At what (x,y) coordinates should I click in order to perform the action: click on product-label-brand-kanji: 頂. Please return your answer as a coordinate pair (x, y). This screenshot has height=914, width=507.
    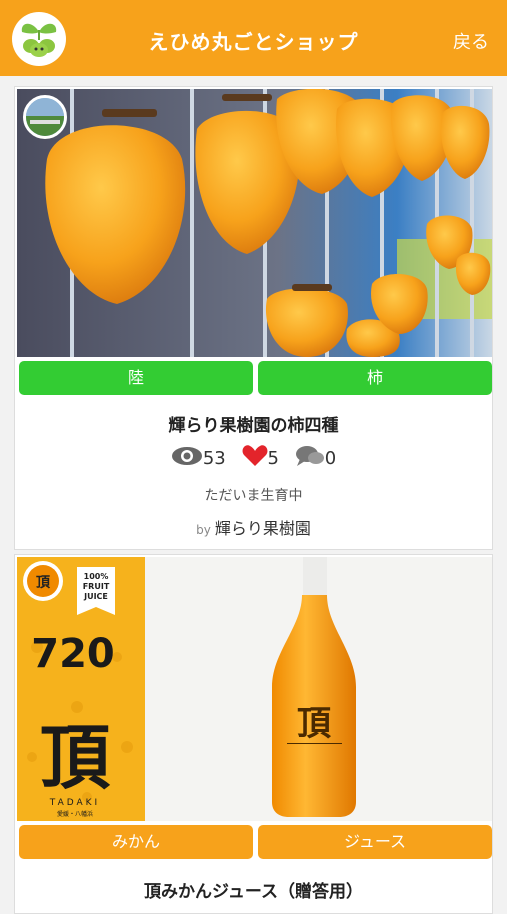
    Looking at the image, I should click on (75, 757).